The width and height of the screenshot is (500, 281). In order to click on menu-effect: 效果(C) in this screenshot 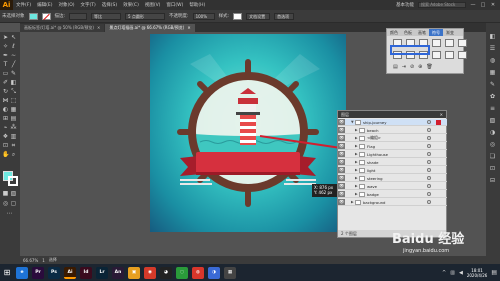, I will do `click(131, 5)`.